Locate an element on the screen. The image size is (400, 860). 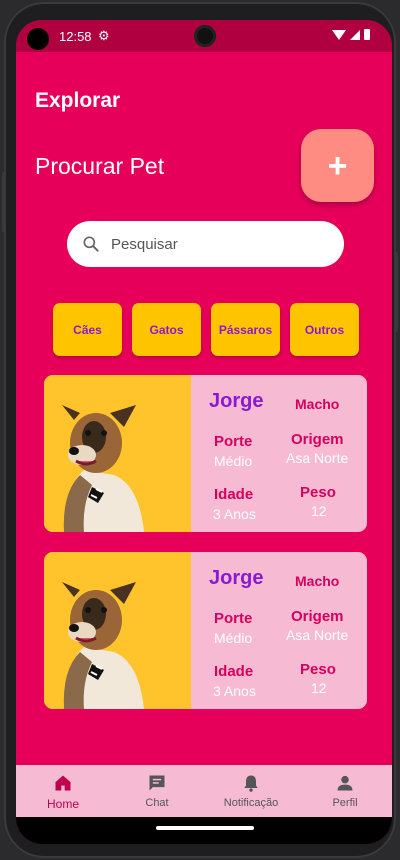
status-time: 12:58 is located at coordinates (75, 36).